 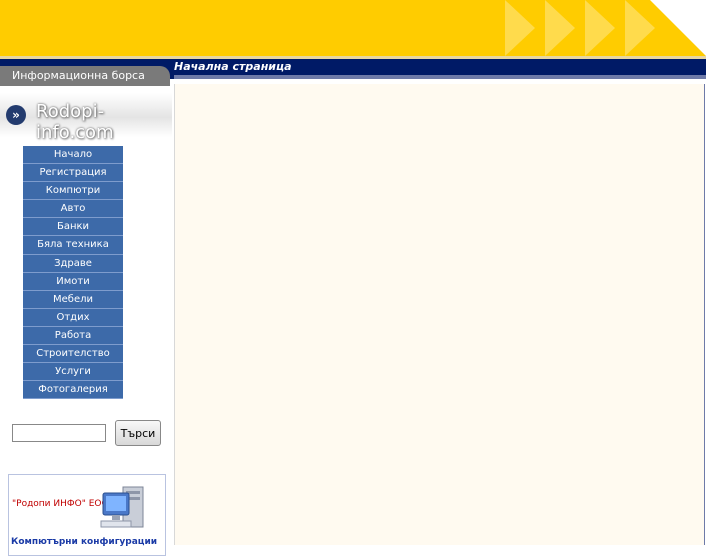 I want to click on menu-item-services: Услуги, so click(x=73, y=372).